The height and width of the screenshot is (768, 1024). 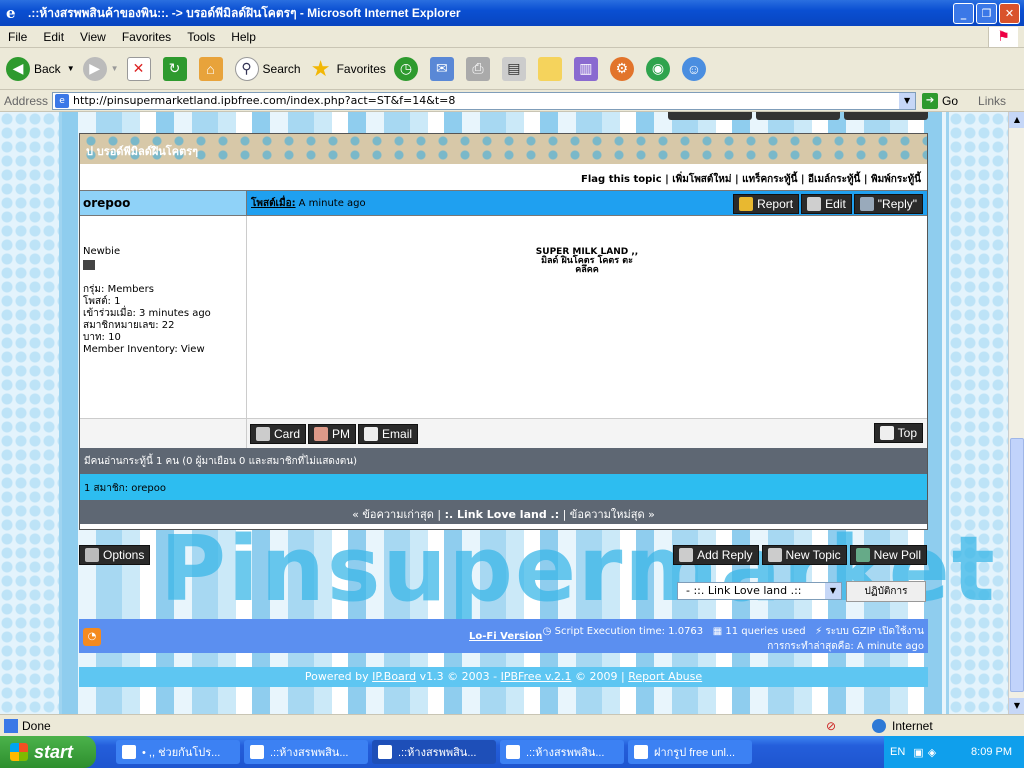 What do you see at coordinates (407, 68) in the screenshot?
I see `history-button: ◷` at bounding box center [407, 68].